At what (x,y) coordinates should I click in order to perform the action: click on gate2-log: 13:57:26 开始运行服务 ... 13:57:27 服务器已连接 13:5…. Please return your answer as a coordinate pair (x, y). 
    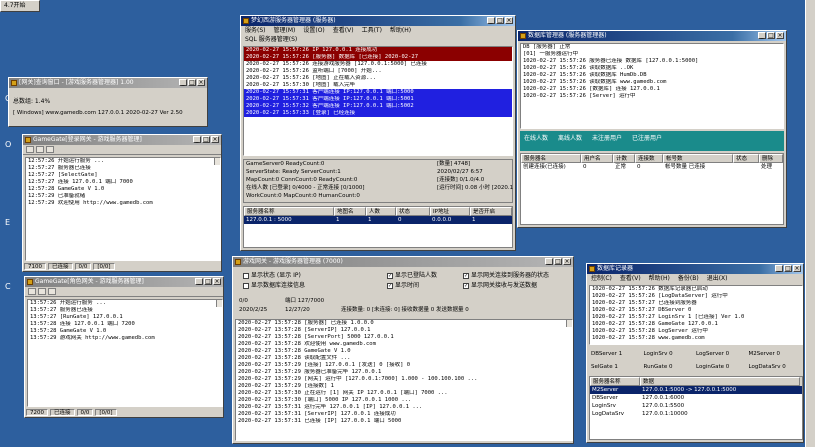
    Looking at the image, I should click on (125, 353).